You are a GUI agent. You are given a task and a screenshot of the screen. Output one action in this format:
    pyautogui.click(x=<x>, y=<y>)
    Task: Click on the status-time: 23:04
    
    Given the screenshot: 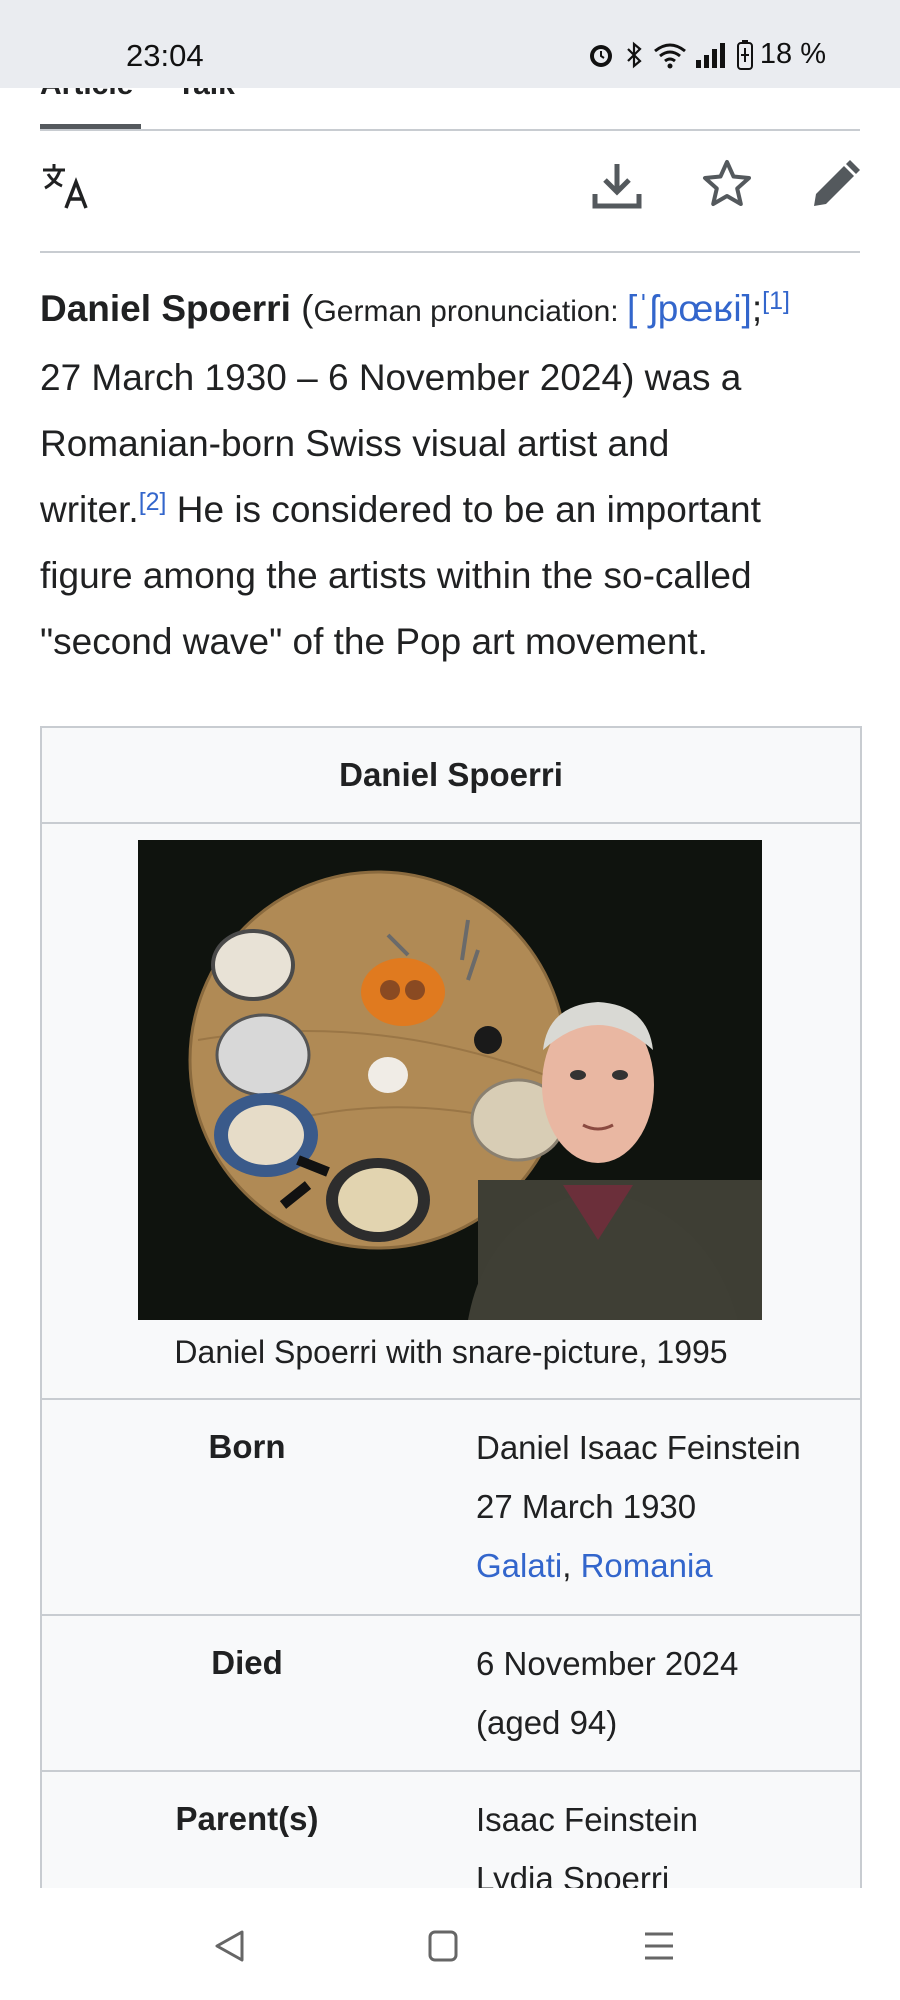 What is the action you would take?
    pyautogui.click(x=165, y=55)
    